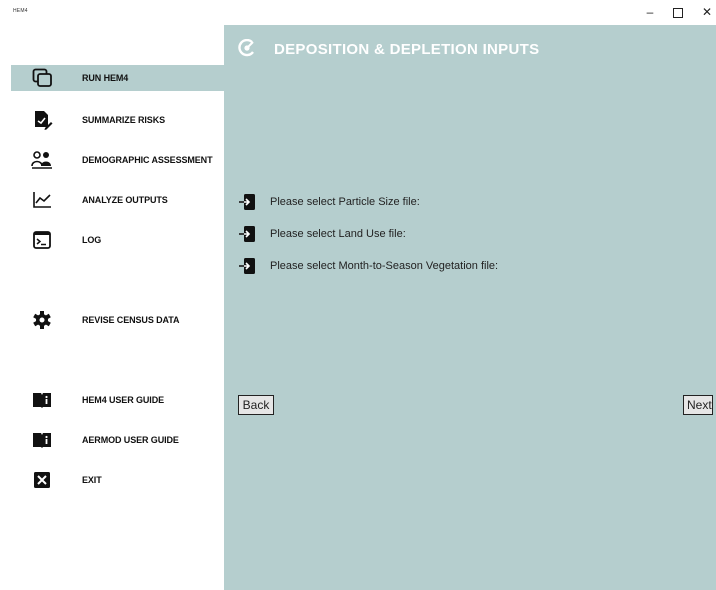 The height and width of the screenshot is (590, 716). What do you see at coordinates (131, 320) in the screenshot?
I see `sidebar-item-label: REVISE CENSUS DATA` at bounding box center [131, 320].